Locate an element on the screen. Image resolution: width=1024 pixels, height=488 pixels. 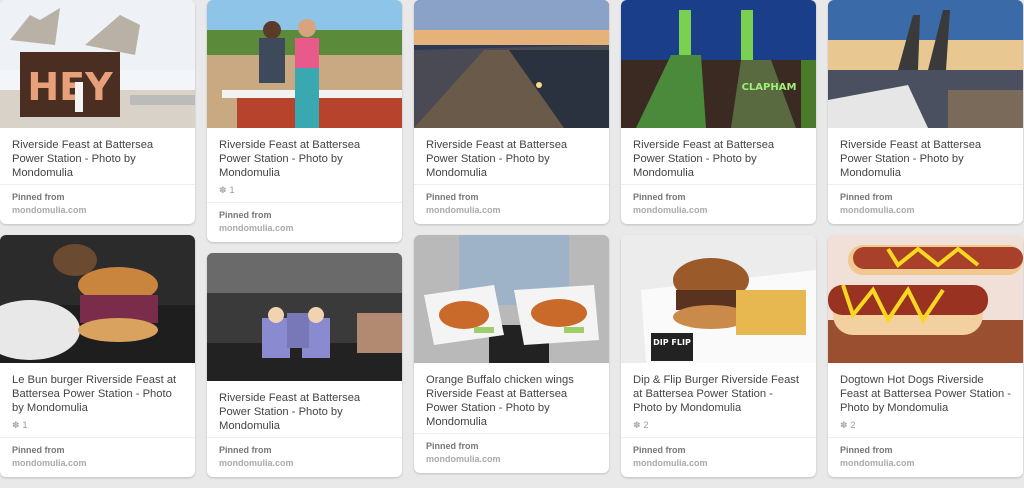
ice-cream-cups-photo is located at coordinates (304, 317).